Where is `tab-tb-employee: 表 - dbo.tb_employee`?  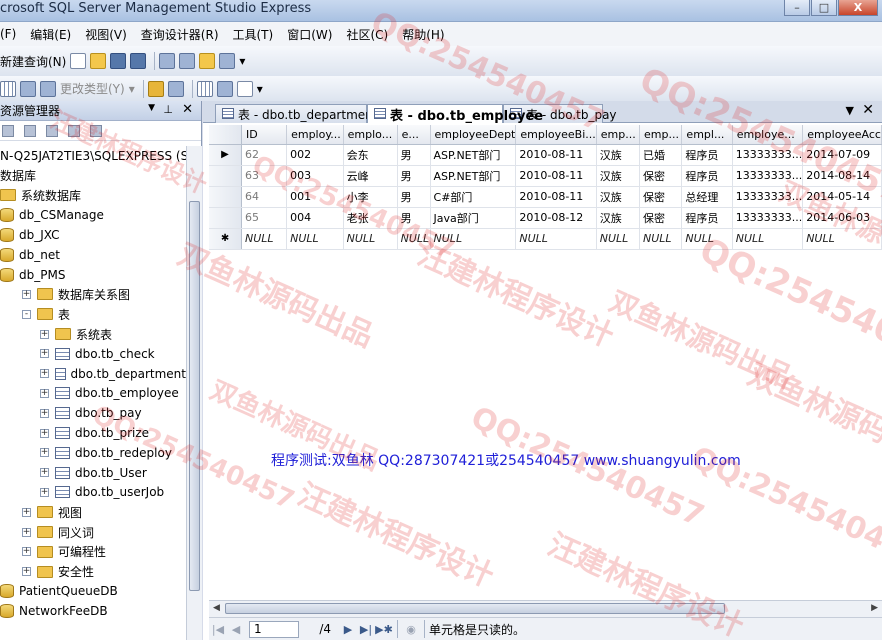
tab-tb-employee: 表 - dbo.tb_employee is located at coordinates (455, 114).